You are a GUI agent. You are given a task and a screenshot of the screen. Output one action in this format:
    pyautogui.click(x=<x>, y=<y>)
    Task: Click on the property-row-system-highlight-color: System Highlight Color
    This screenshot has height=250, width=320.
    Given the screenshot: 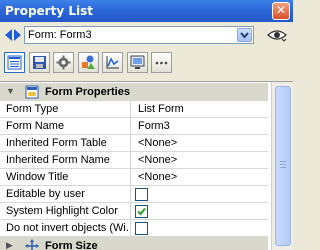 What is the action you would take?
    pyautogui.click(x=134, y=211)
    